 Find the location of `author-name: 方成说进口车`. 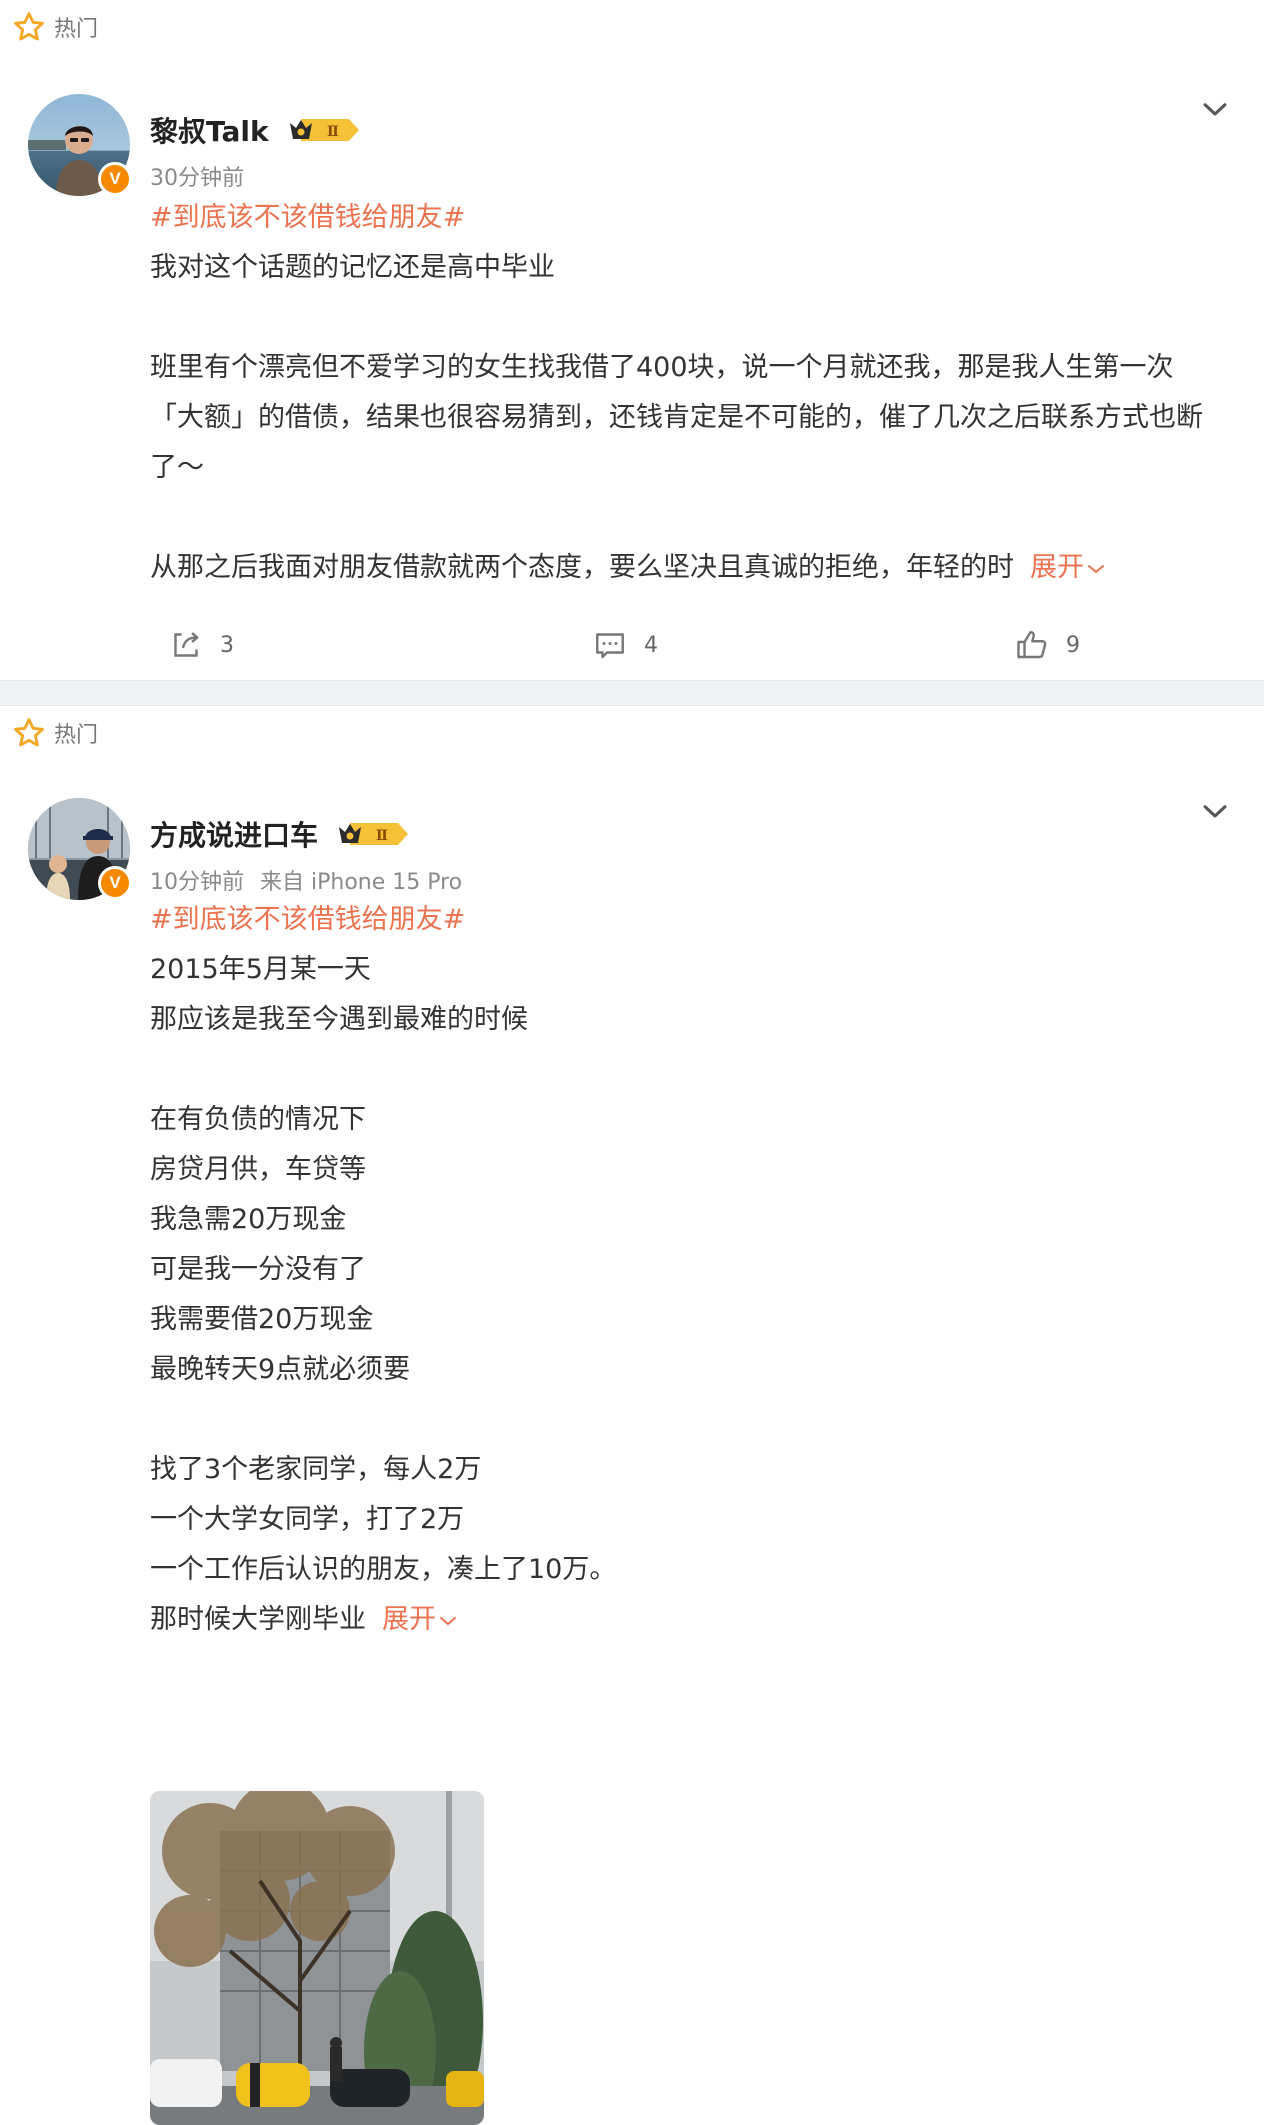

author-name: 方成说进口车 is located at coordinates (234, 834).